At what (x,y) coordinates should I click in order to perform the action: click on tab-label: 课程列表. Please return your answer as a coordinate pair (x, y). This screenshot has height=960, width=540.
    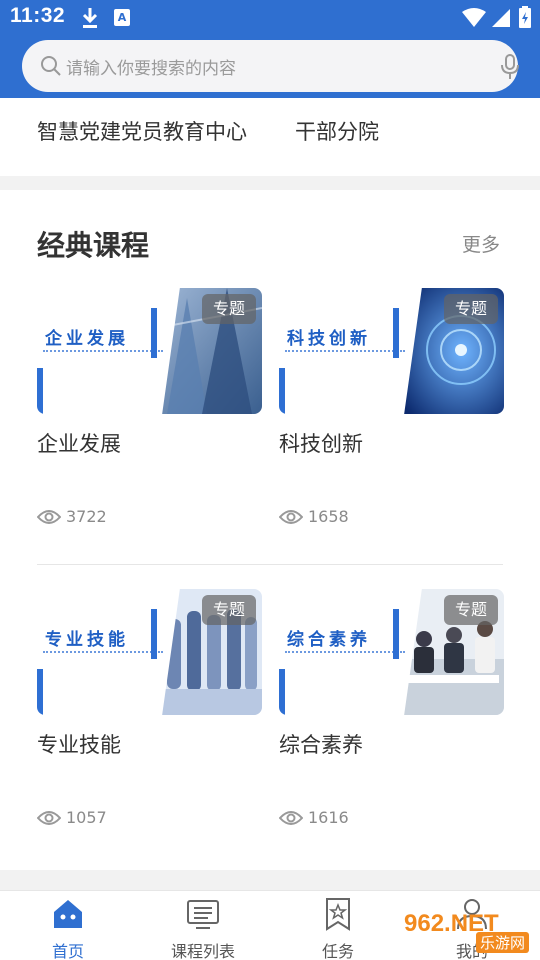
    Looking at the image, I should click on (202, 951).